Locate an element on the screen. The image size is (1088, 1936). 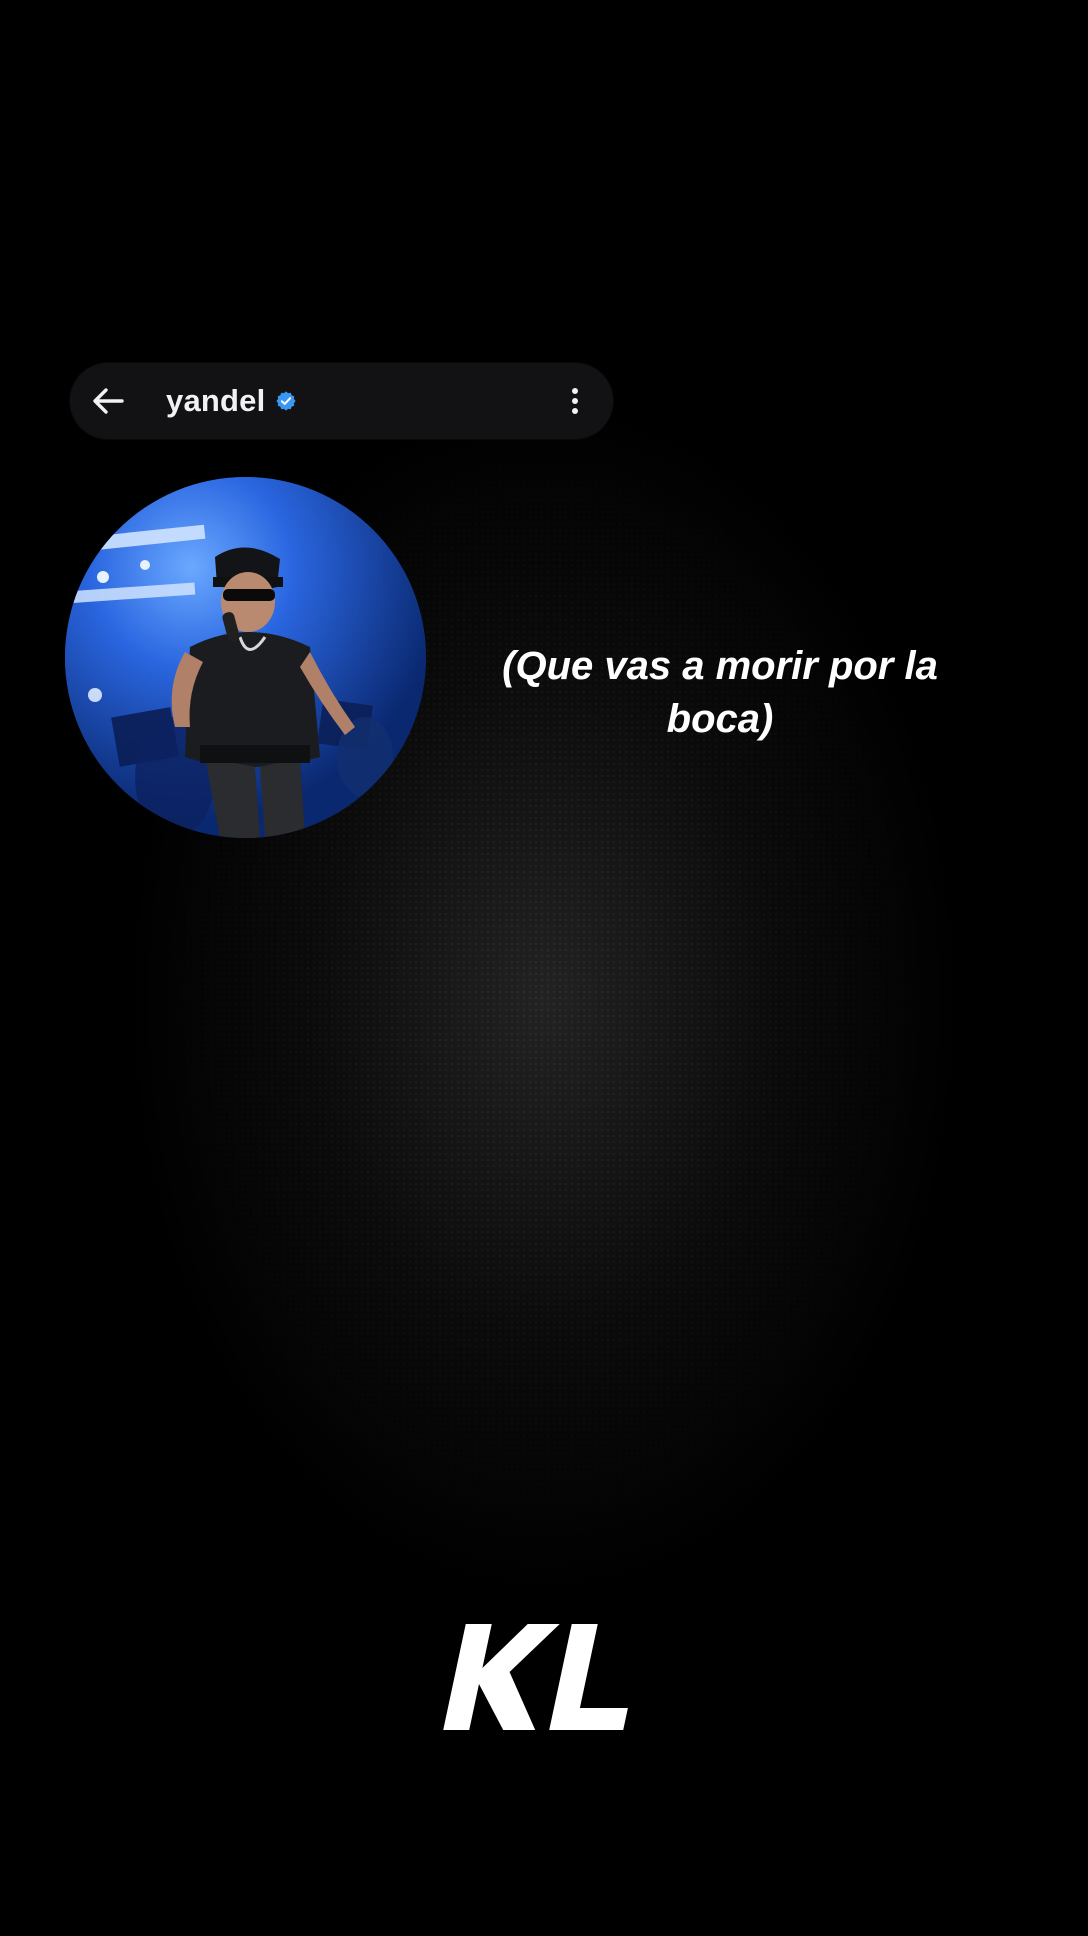
verified-badge-icon is located at coordinates (286, 401).